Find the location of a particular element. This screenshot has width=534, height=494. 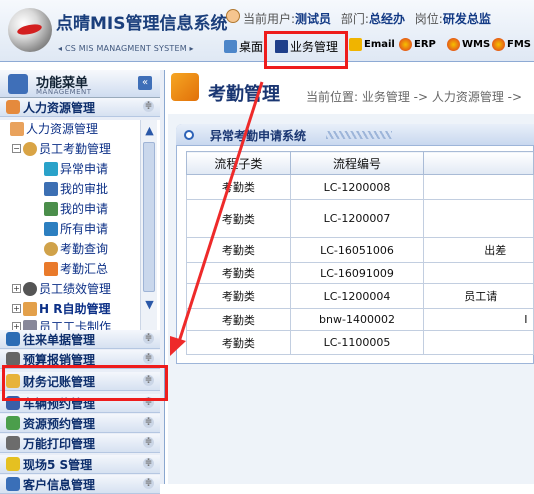

user-info: 当前用户:测试员 部门:总经办 岗位:研发总监 is located at coordinates (367, 19).